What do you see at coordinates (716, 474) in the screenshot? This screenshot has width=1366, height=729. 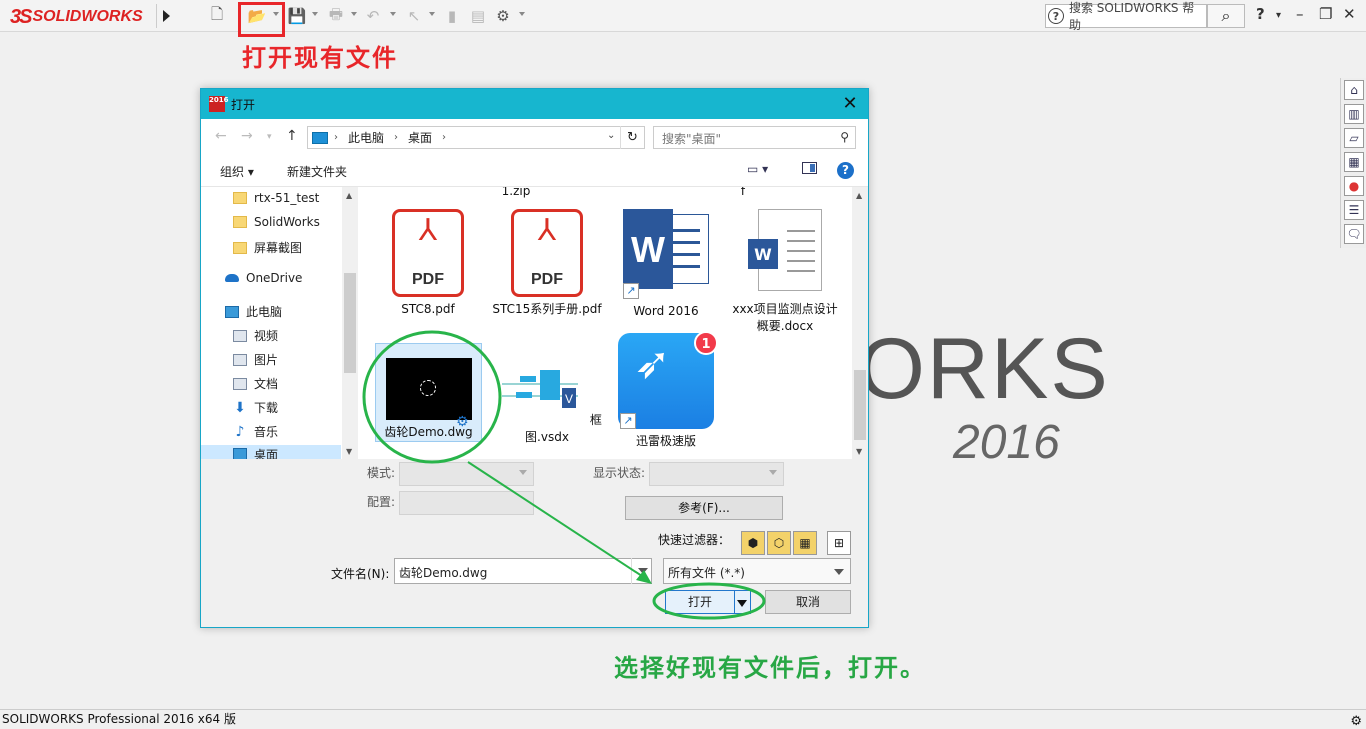 I see `display-state-select` at bounding box center [716, 474].